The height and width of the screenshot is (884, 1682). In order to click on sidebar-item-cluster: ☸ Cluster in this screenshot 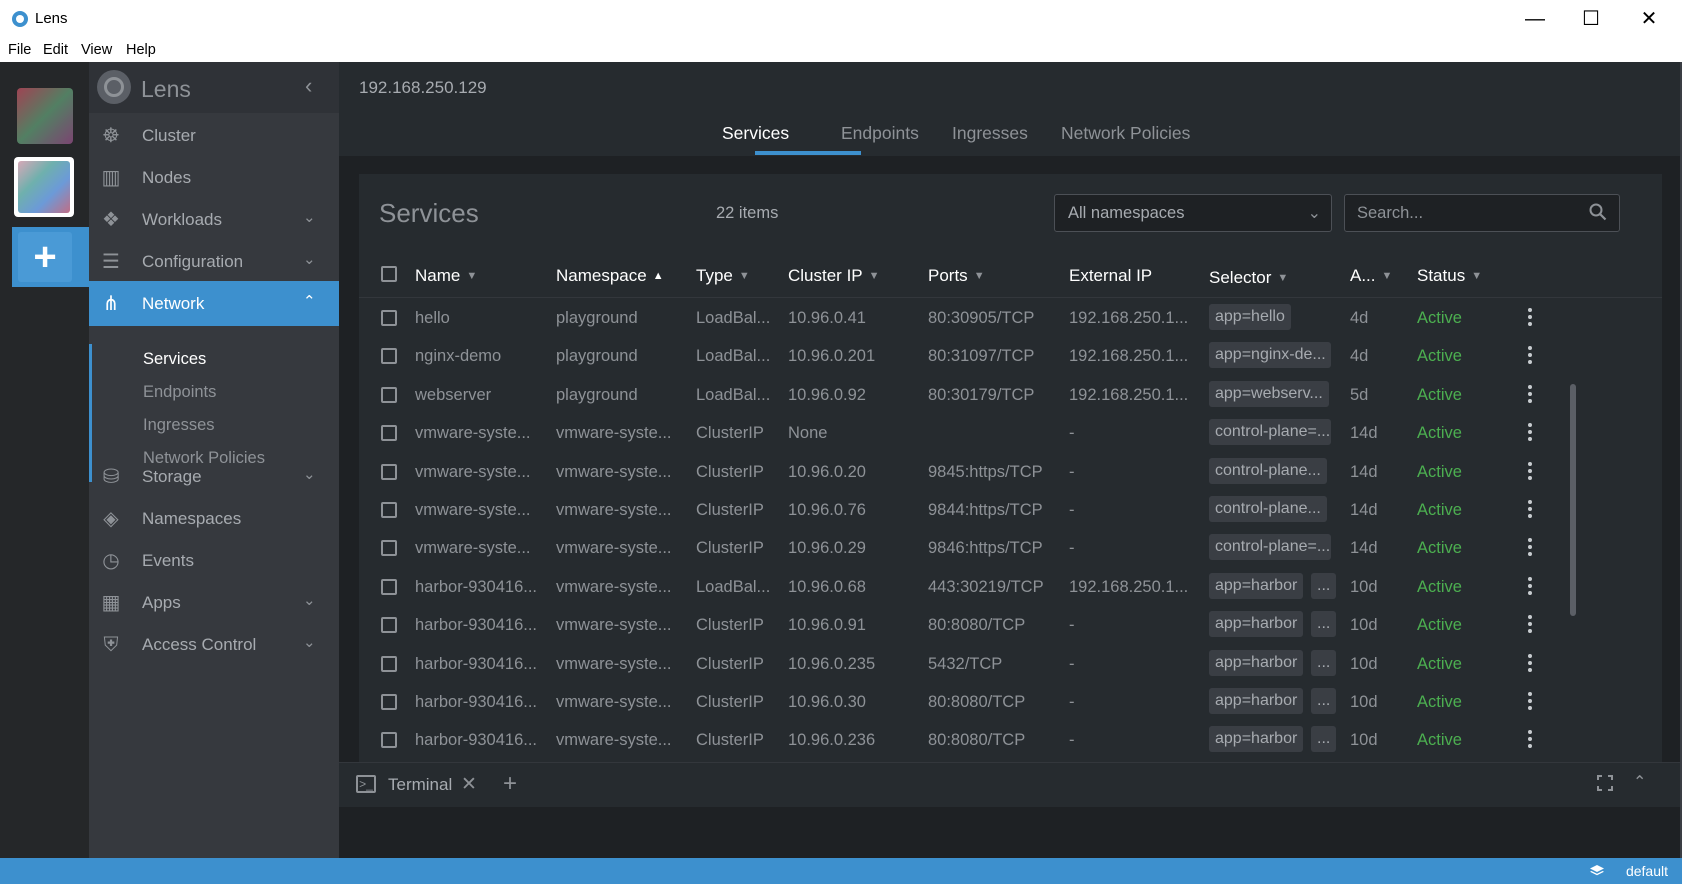, I will do `click(214, 135)`.